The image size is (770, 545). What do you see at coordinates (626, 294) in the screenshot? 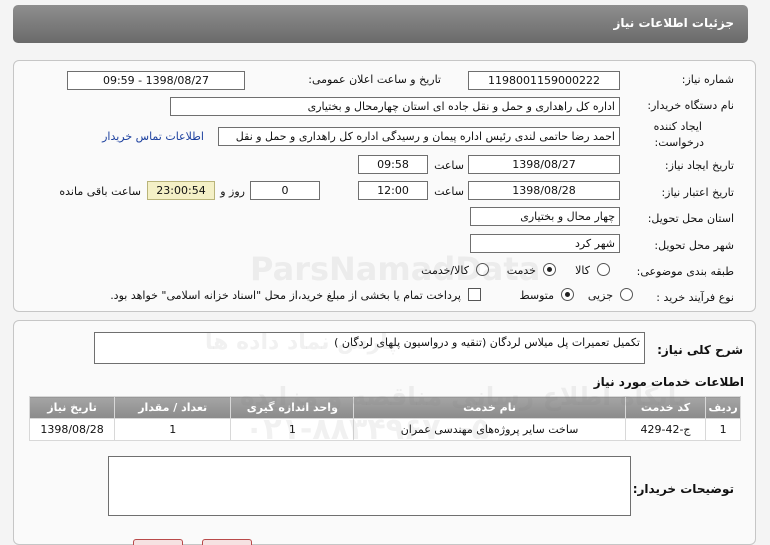
I see `purchase-minor-radio` at bounding box center [626, 294].